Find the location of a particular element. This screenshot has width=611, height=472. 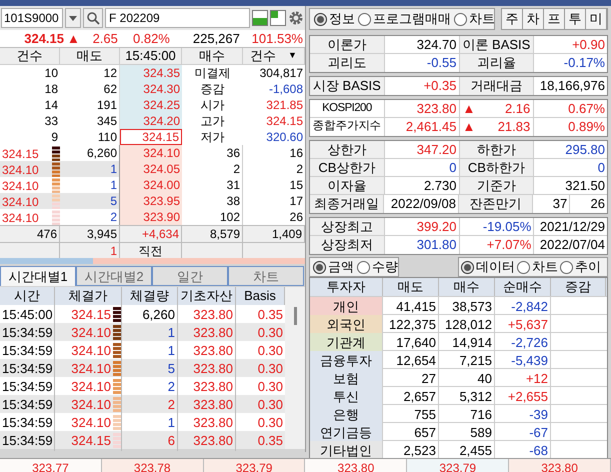

tab: 시간대별1 is located at coordinates (38, 276).